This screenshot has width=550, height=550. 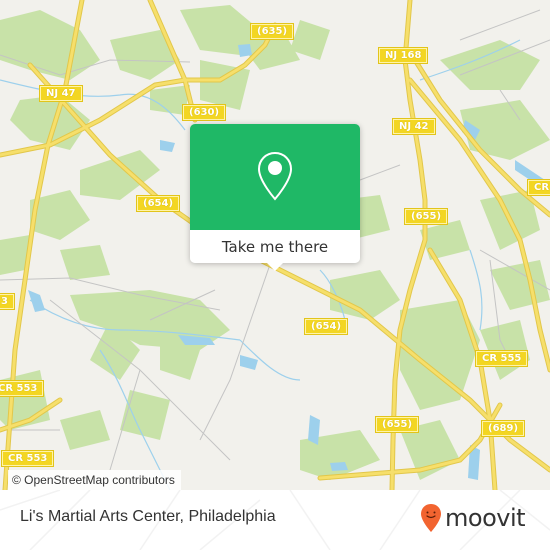 I want to click on map-pin-icon, so click(x=275, y=176).